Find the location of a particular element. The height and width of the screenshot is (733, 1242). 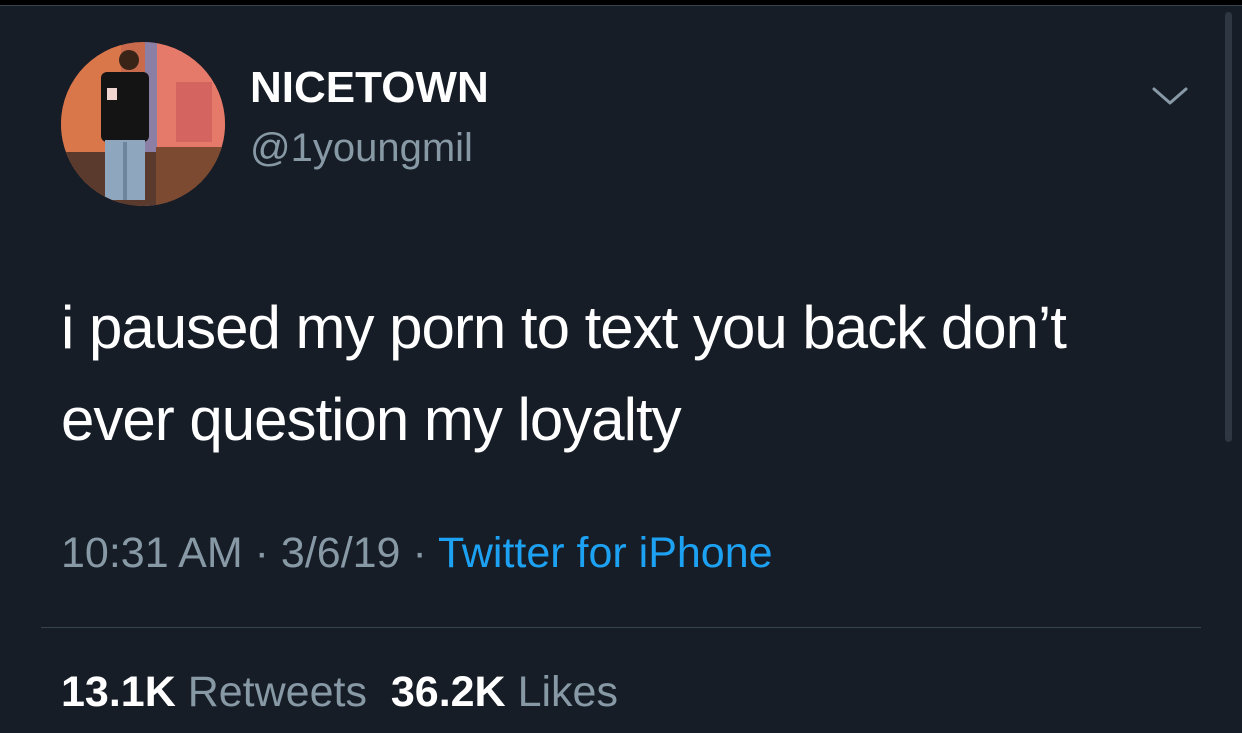

retweets-count: 13.1K is located at coordinates (118, 692).